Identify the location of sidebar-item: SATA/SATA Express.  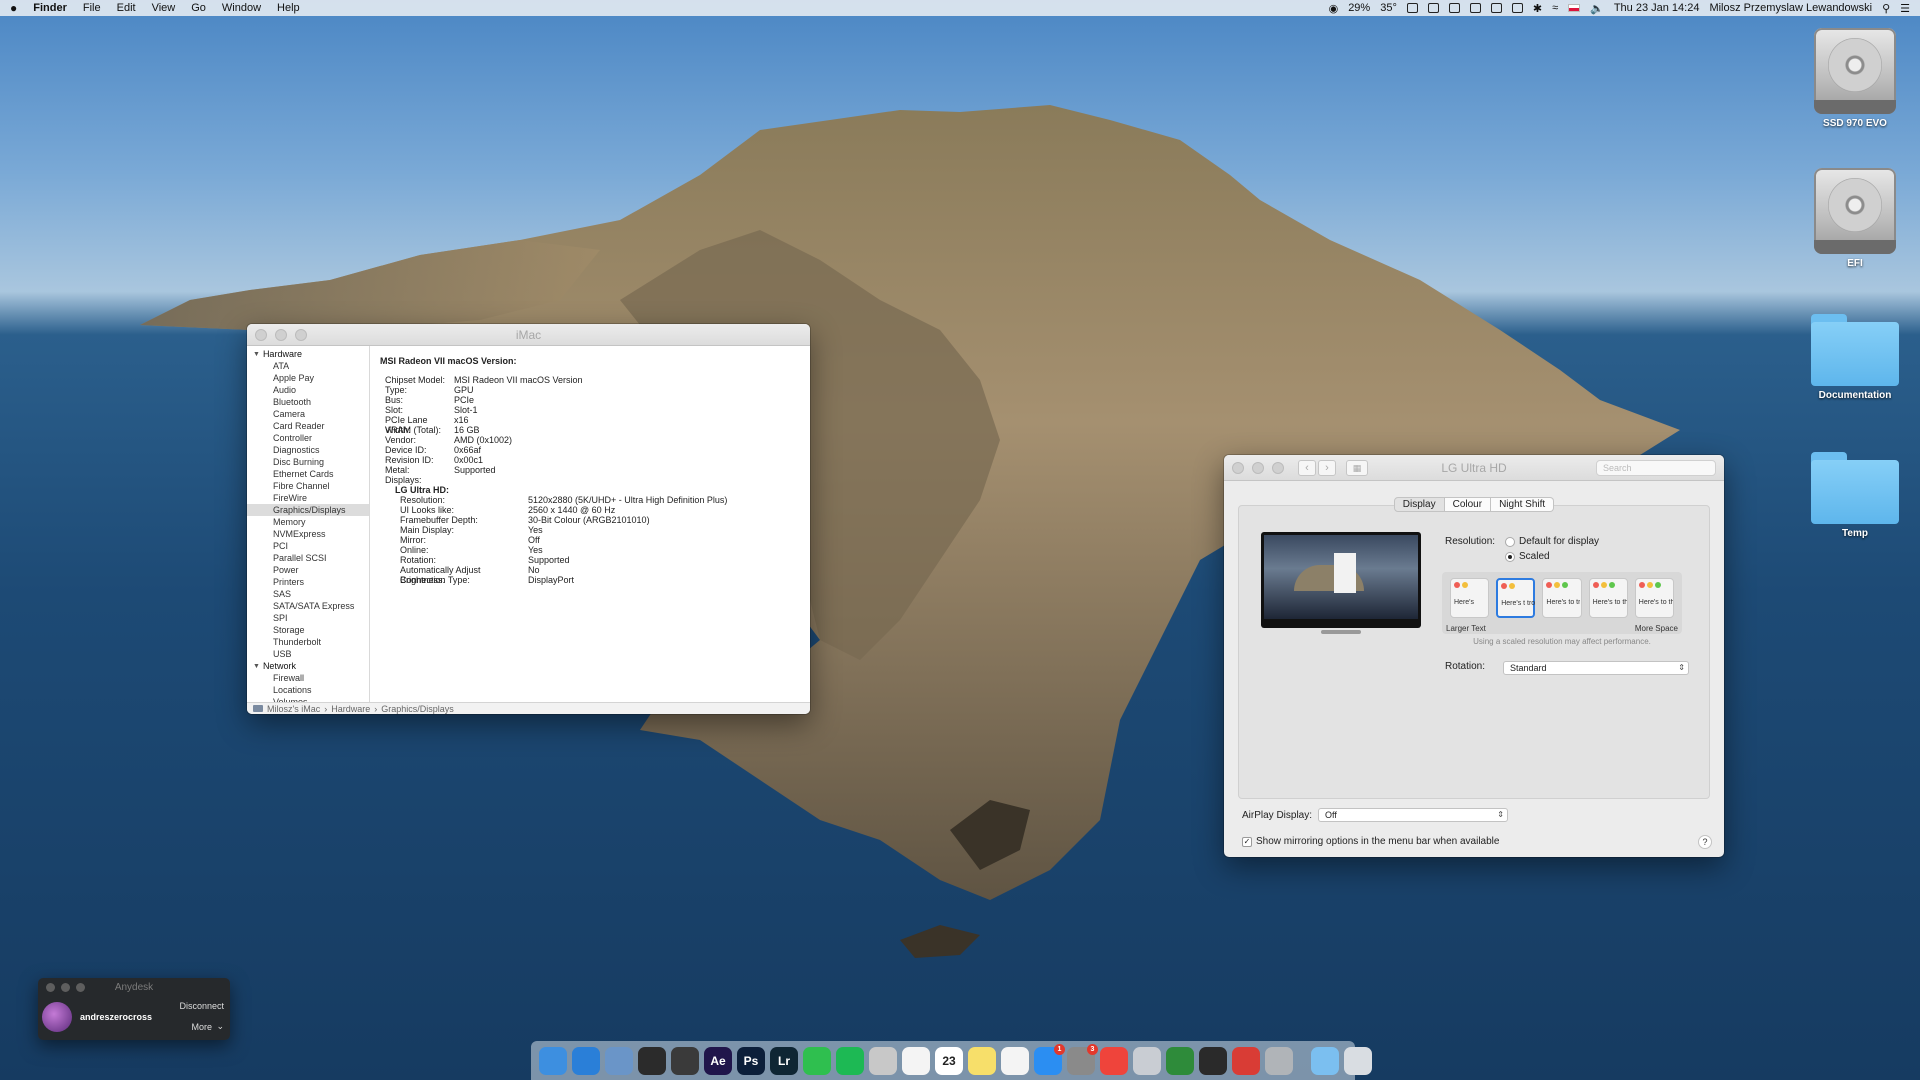
(308, 606).